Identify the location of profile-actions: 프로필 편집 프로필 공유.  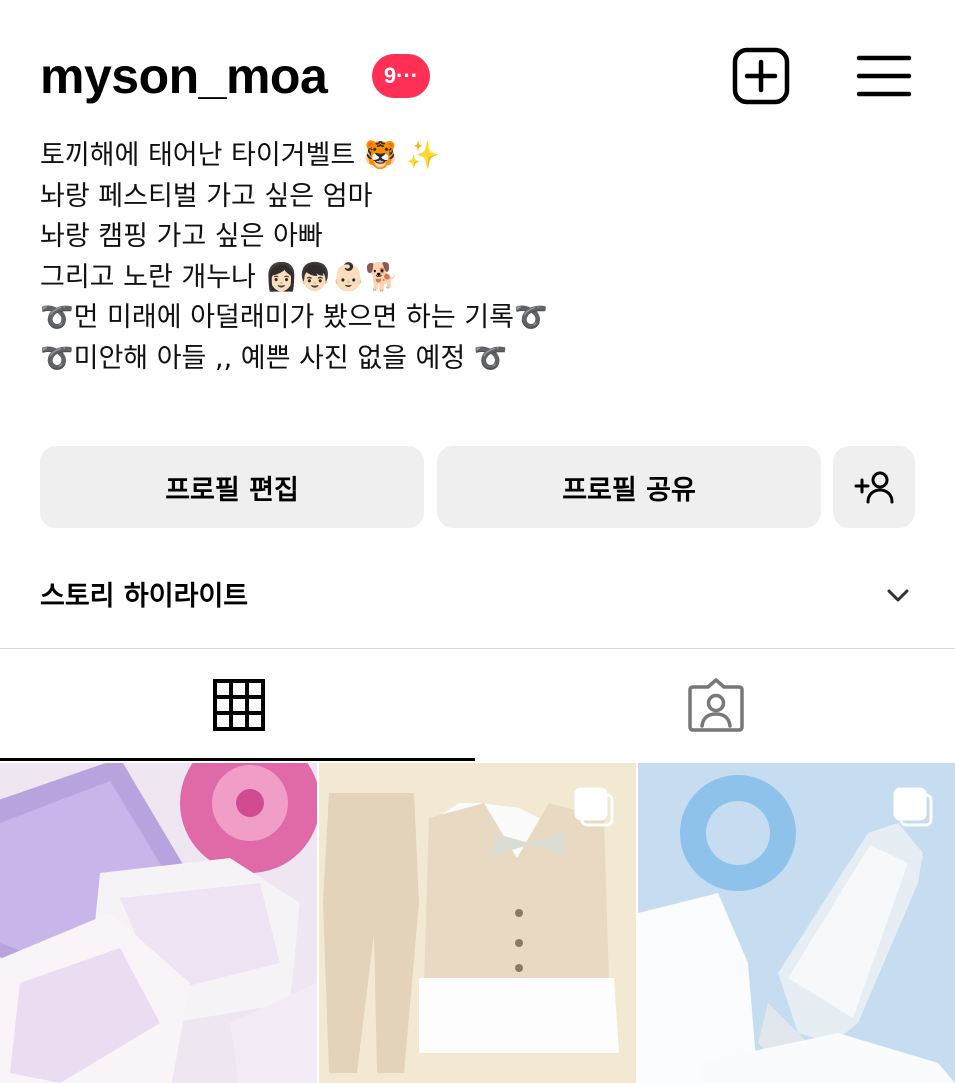
(477, 487).